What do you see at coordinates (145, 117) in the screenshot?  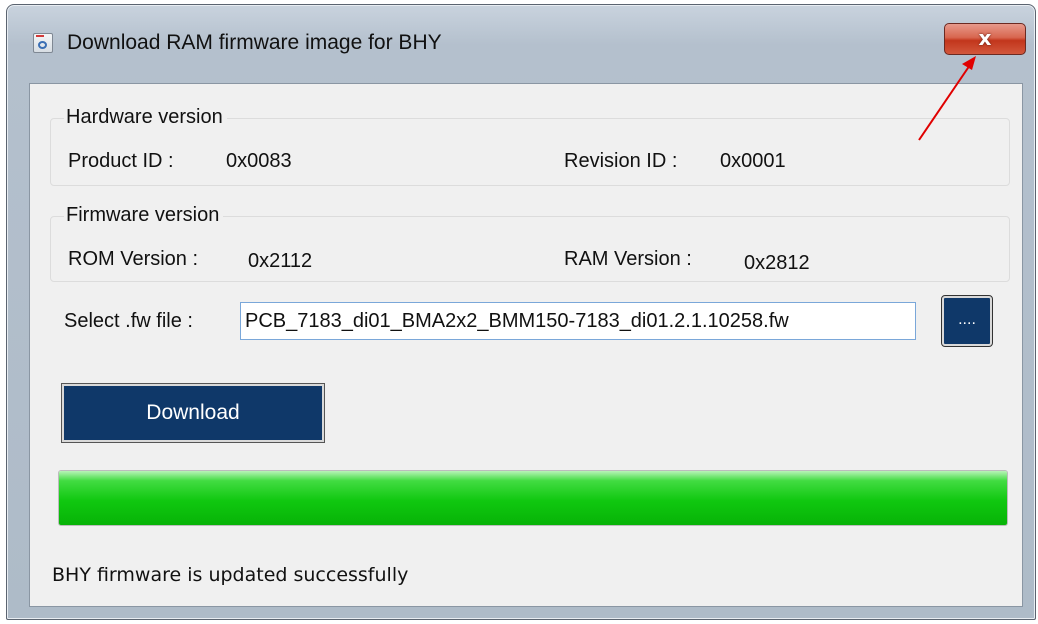 I see `hardware-version-legend: Hardware version` at bounding box center [145, 117].